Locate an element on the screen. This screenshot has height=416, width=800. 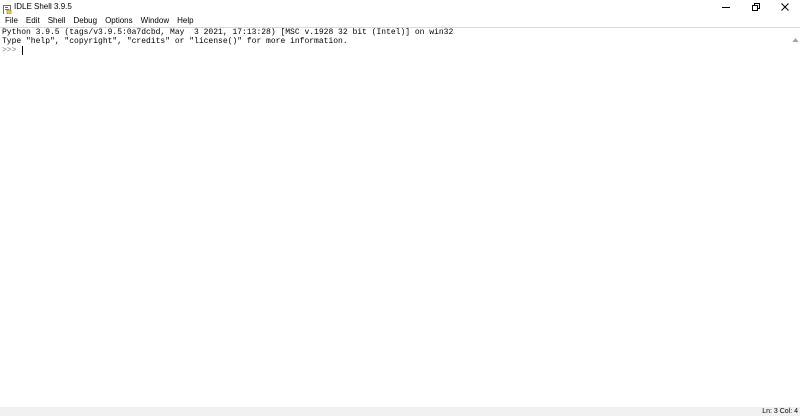
restore-button is located at coordinates (756, 7).